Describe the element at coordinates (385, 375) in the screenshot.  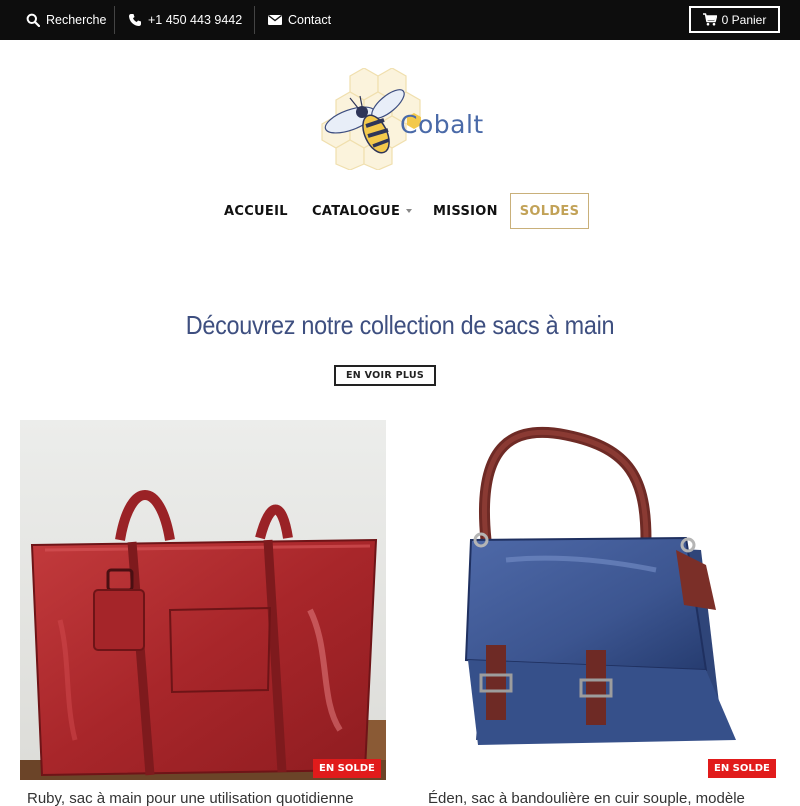
I see `see-more-button: EN VOIR PLUS` at that location.